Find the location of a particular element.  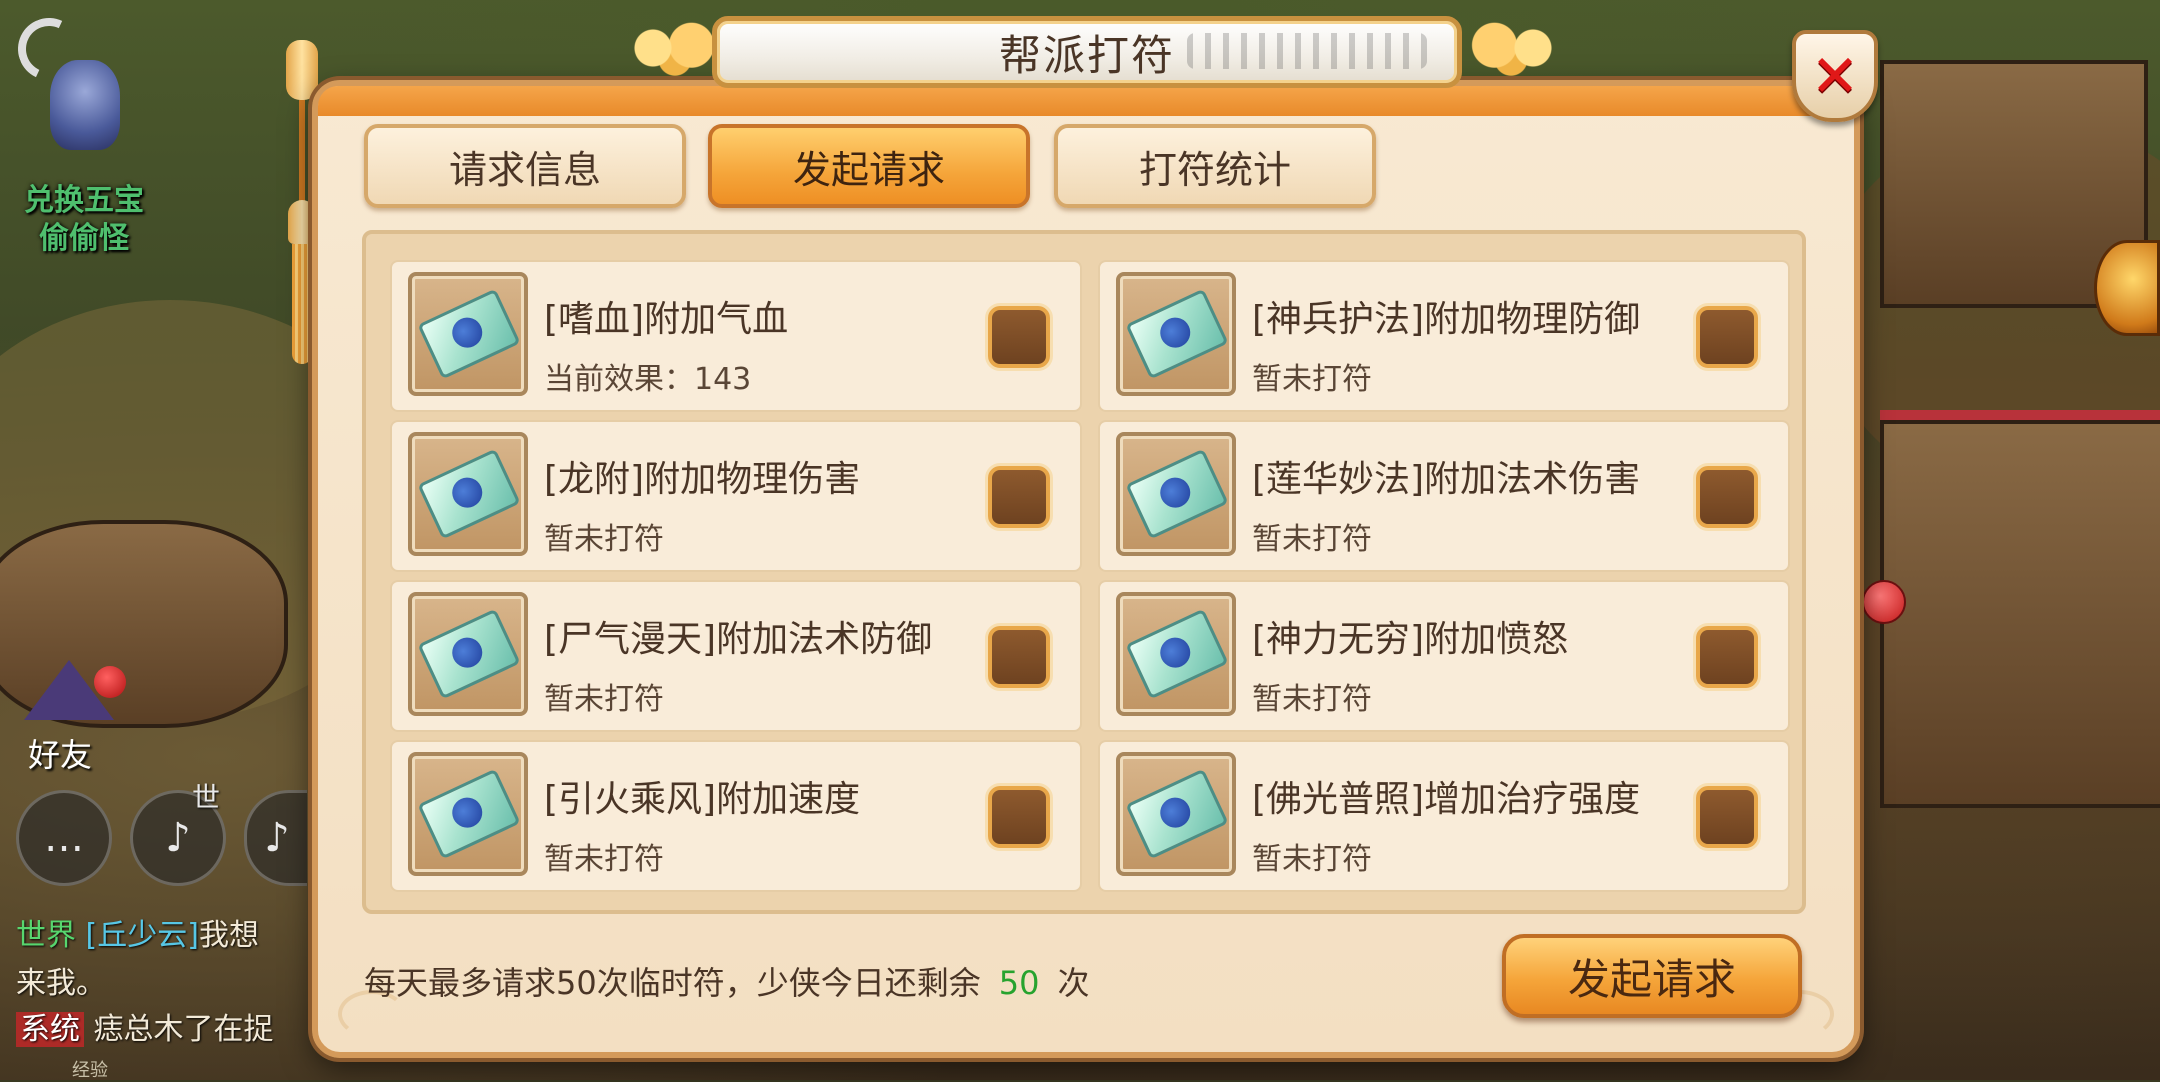

talisman-title: [佛光普照]增加治疗强度 is located at coordinates (1446, 799).